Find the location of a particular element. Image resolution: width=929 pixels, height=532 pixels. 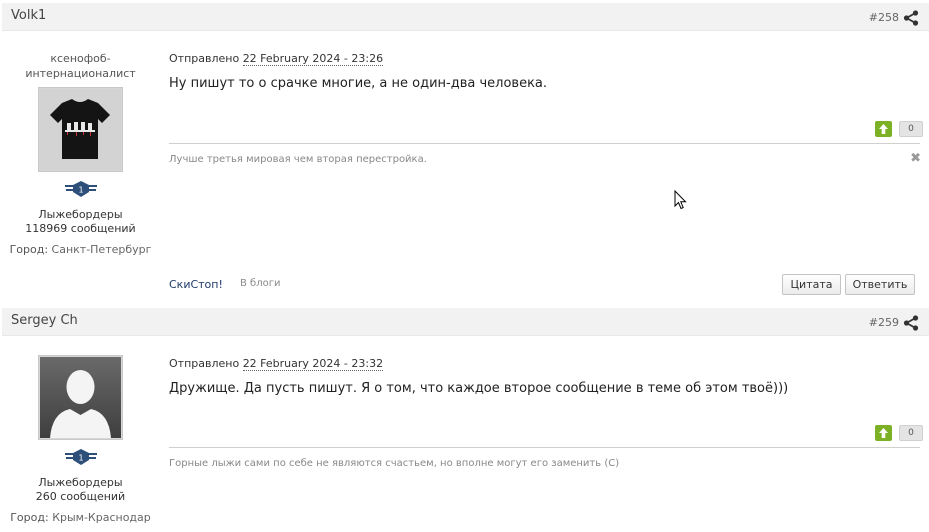

post-date: 22 February 2024 - 23:32 is located at coordinates (313, 364).